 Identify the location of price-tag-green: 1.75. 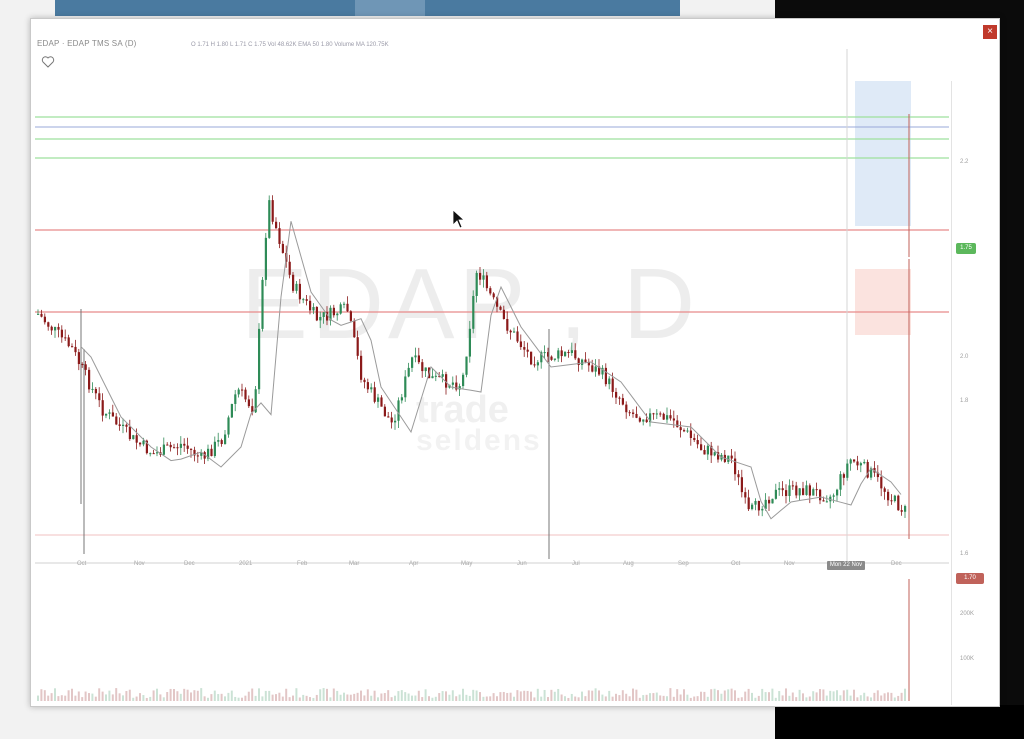
(966, 248).